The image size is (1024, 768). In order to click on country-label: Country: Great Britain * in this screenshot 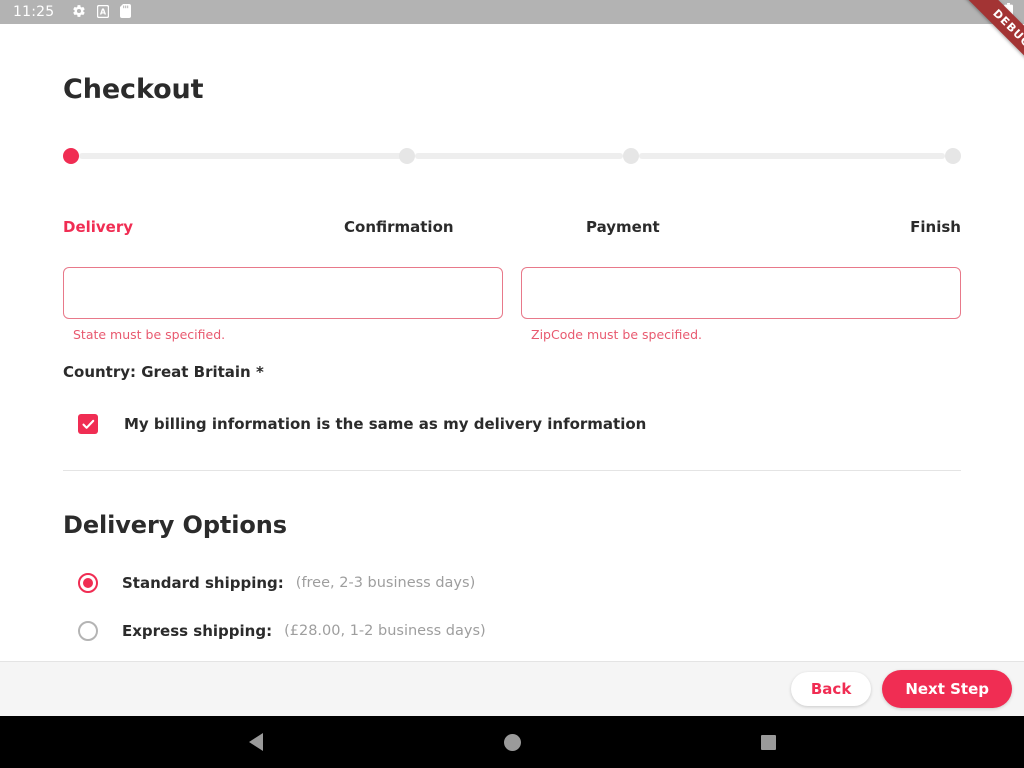, I will do `click(163, 372)`.